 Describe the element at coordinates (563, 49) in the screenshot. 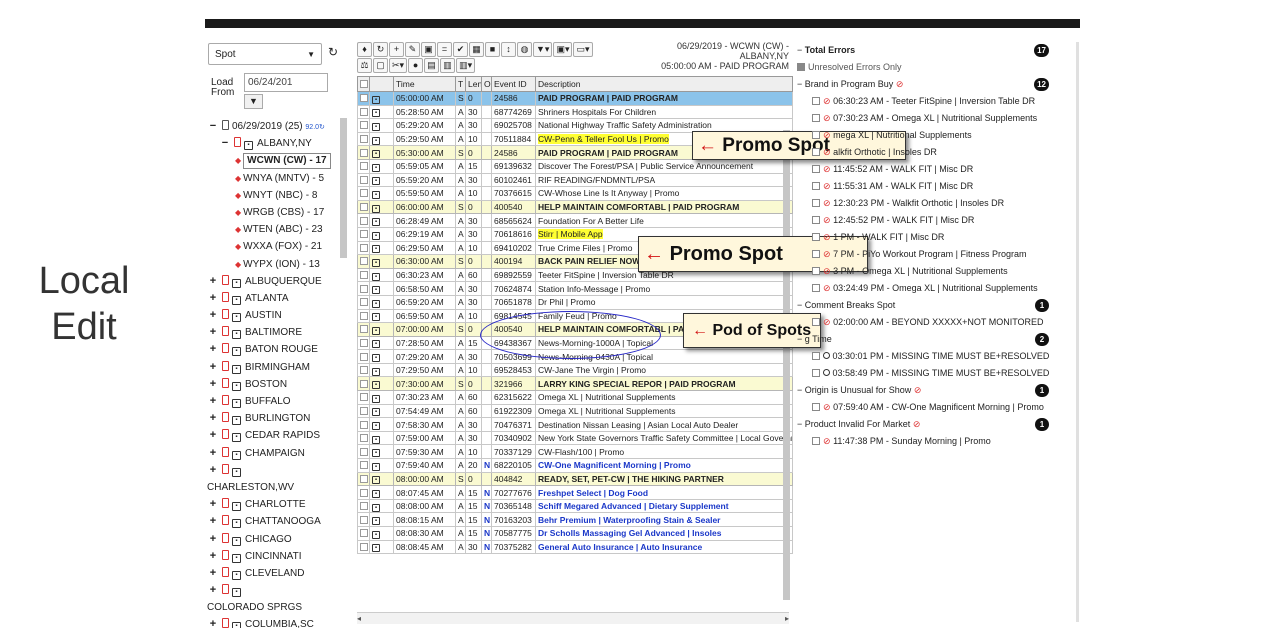

I see `layout-dropdown-icon: ▣▾` at that location.